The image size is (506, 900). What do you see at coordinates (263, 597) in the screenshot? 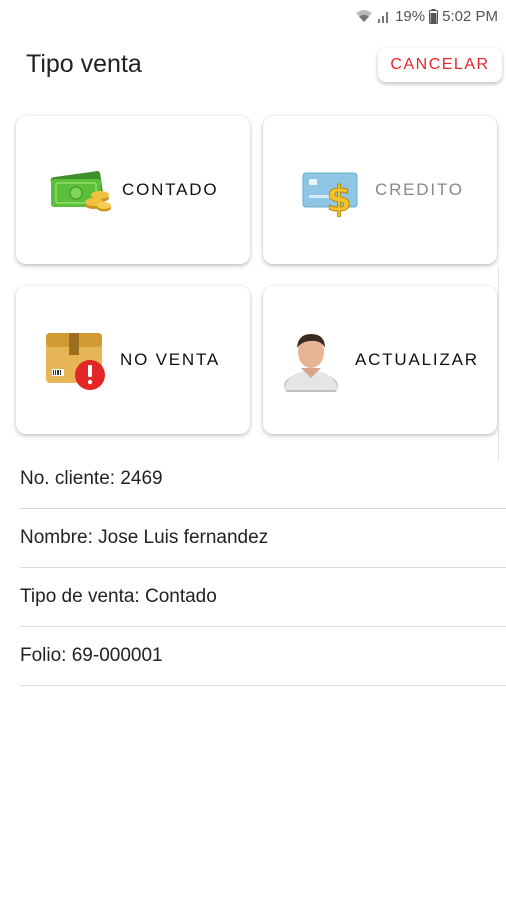
I see `sale-type: Tipo de venta: Contado` at bounding box center [263, 597].